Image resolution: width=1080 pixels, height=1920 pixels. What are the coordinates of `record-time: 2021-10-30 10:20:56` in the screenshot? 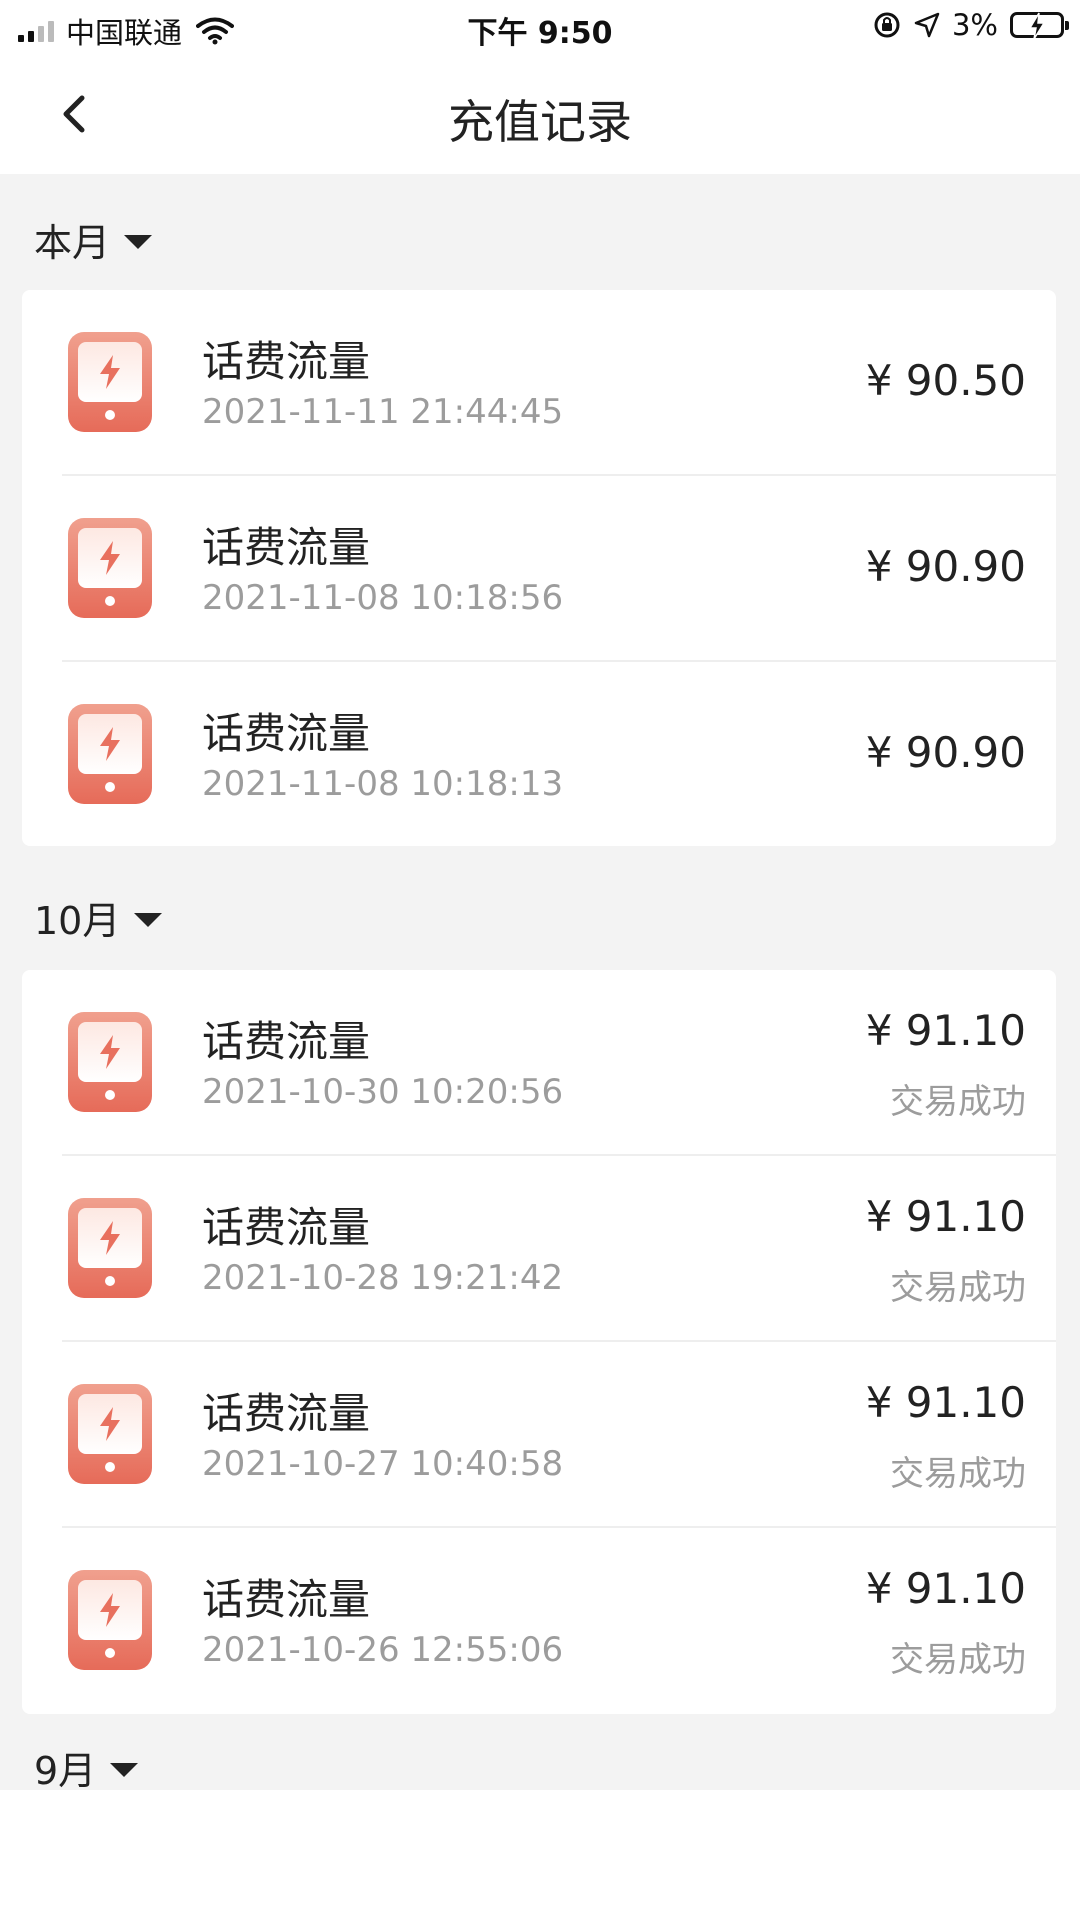 It's located at (383, 1092).